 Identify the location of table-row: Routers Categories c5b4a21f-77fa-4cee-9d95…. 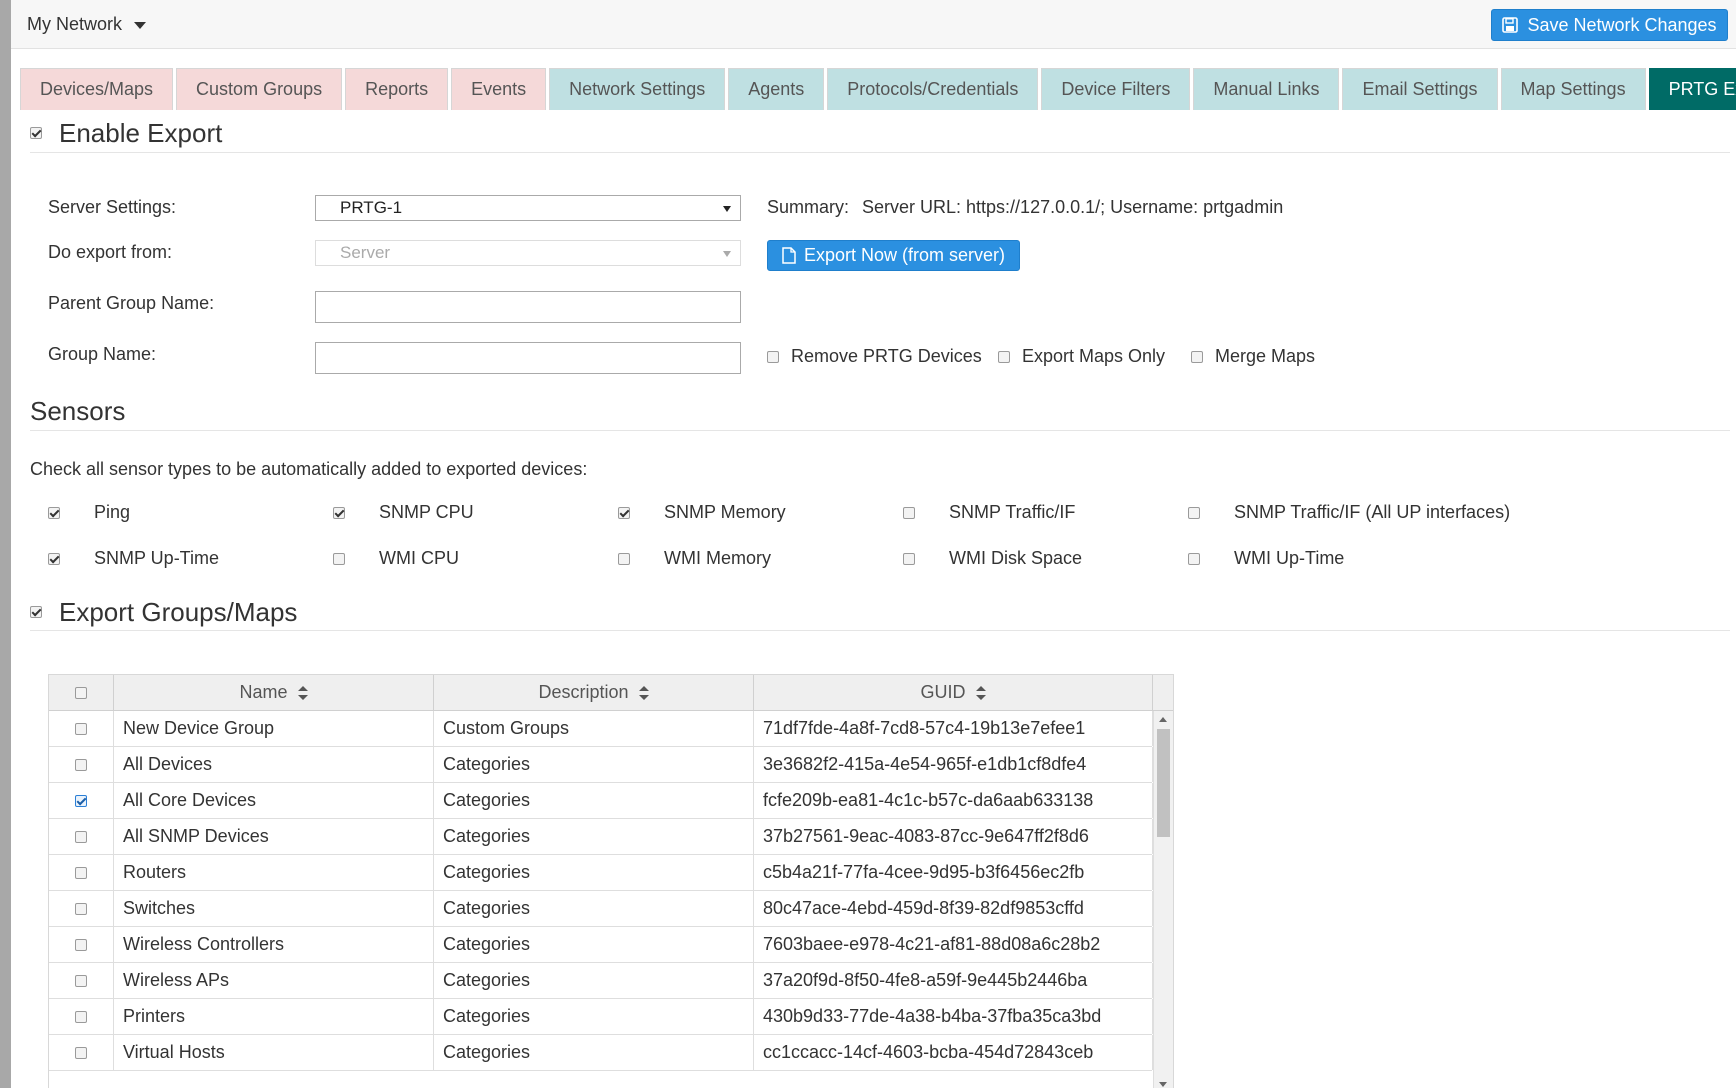
(601, 873).